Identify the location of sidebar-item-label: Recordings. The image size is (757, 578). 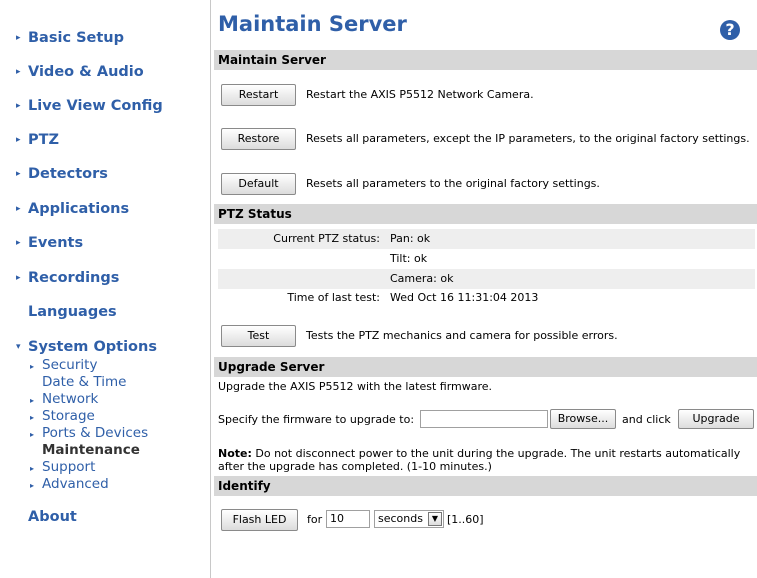
(74, 278).